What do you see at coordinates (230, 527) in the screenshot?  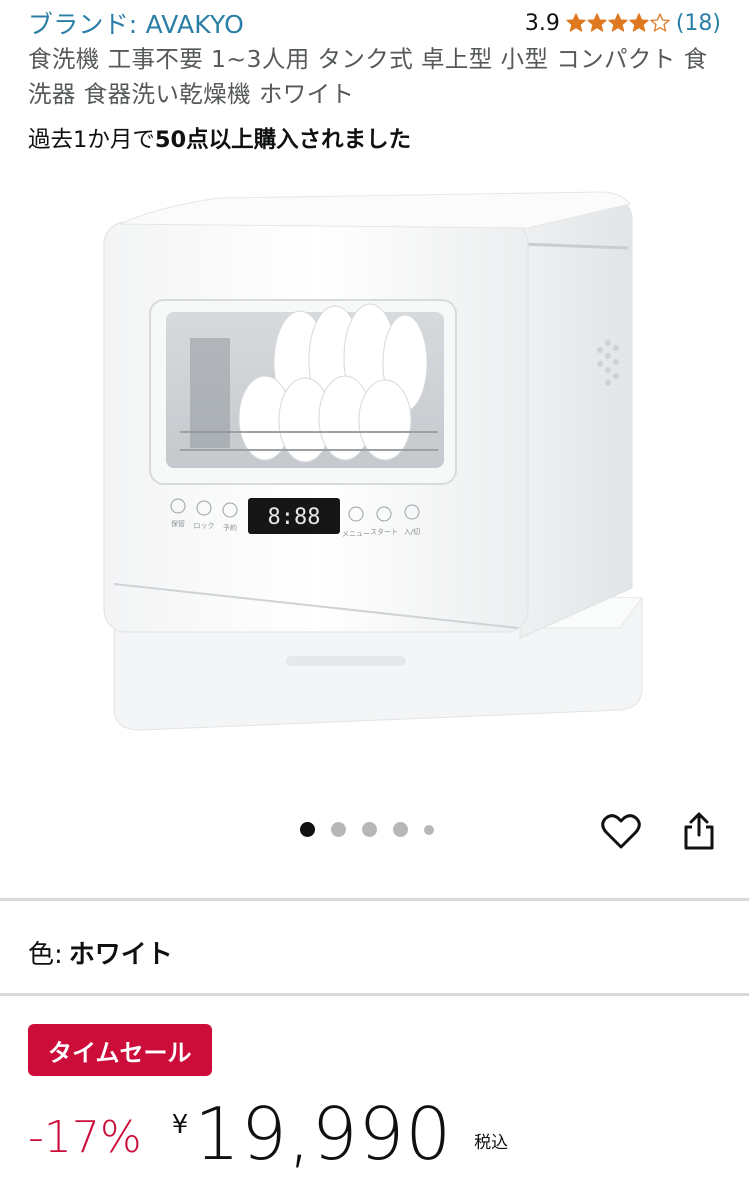 I see `svg-text: 予約` at bounding box center [230, 527].